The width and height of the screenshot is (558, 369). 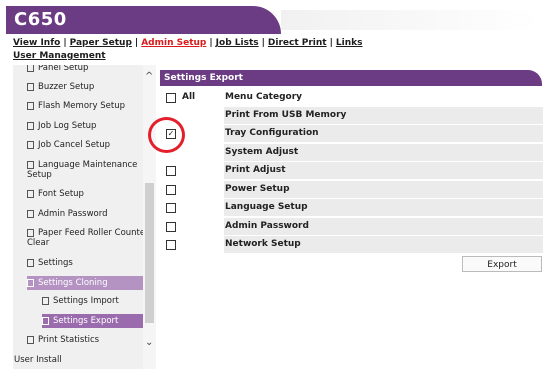 I want to click on nav-view-info: View Info, so click(x=36, y=43).